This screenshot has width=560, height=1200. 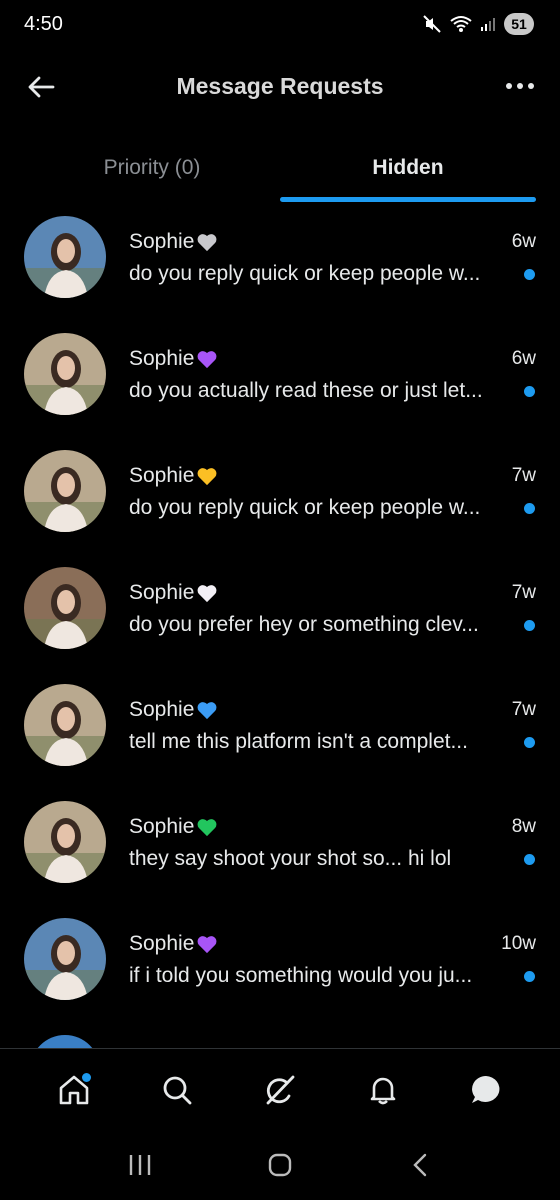 What do you see at coordinates (486, 1090) in the screenshot?
I see `nav-messages` at bounding box center [486, 1090].